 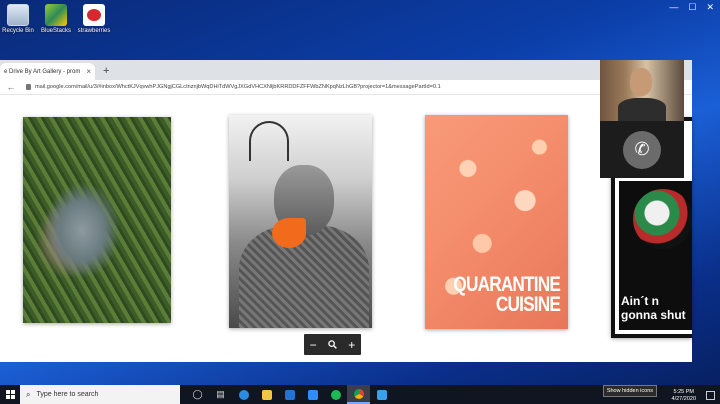 I want to click on maximize-icon: ☐, so click(x=692, y=7).